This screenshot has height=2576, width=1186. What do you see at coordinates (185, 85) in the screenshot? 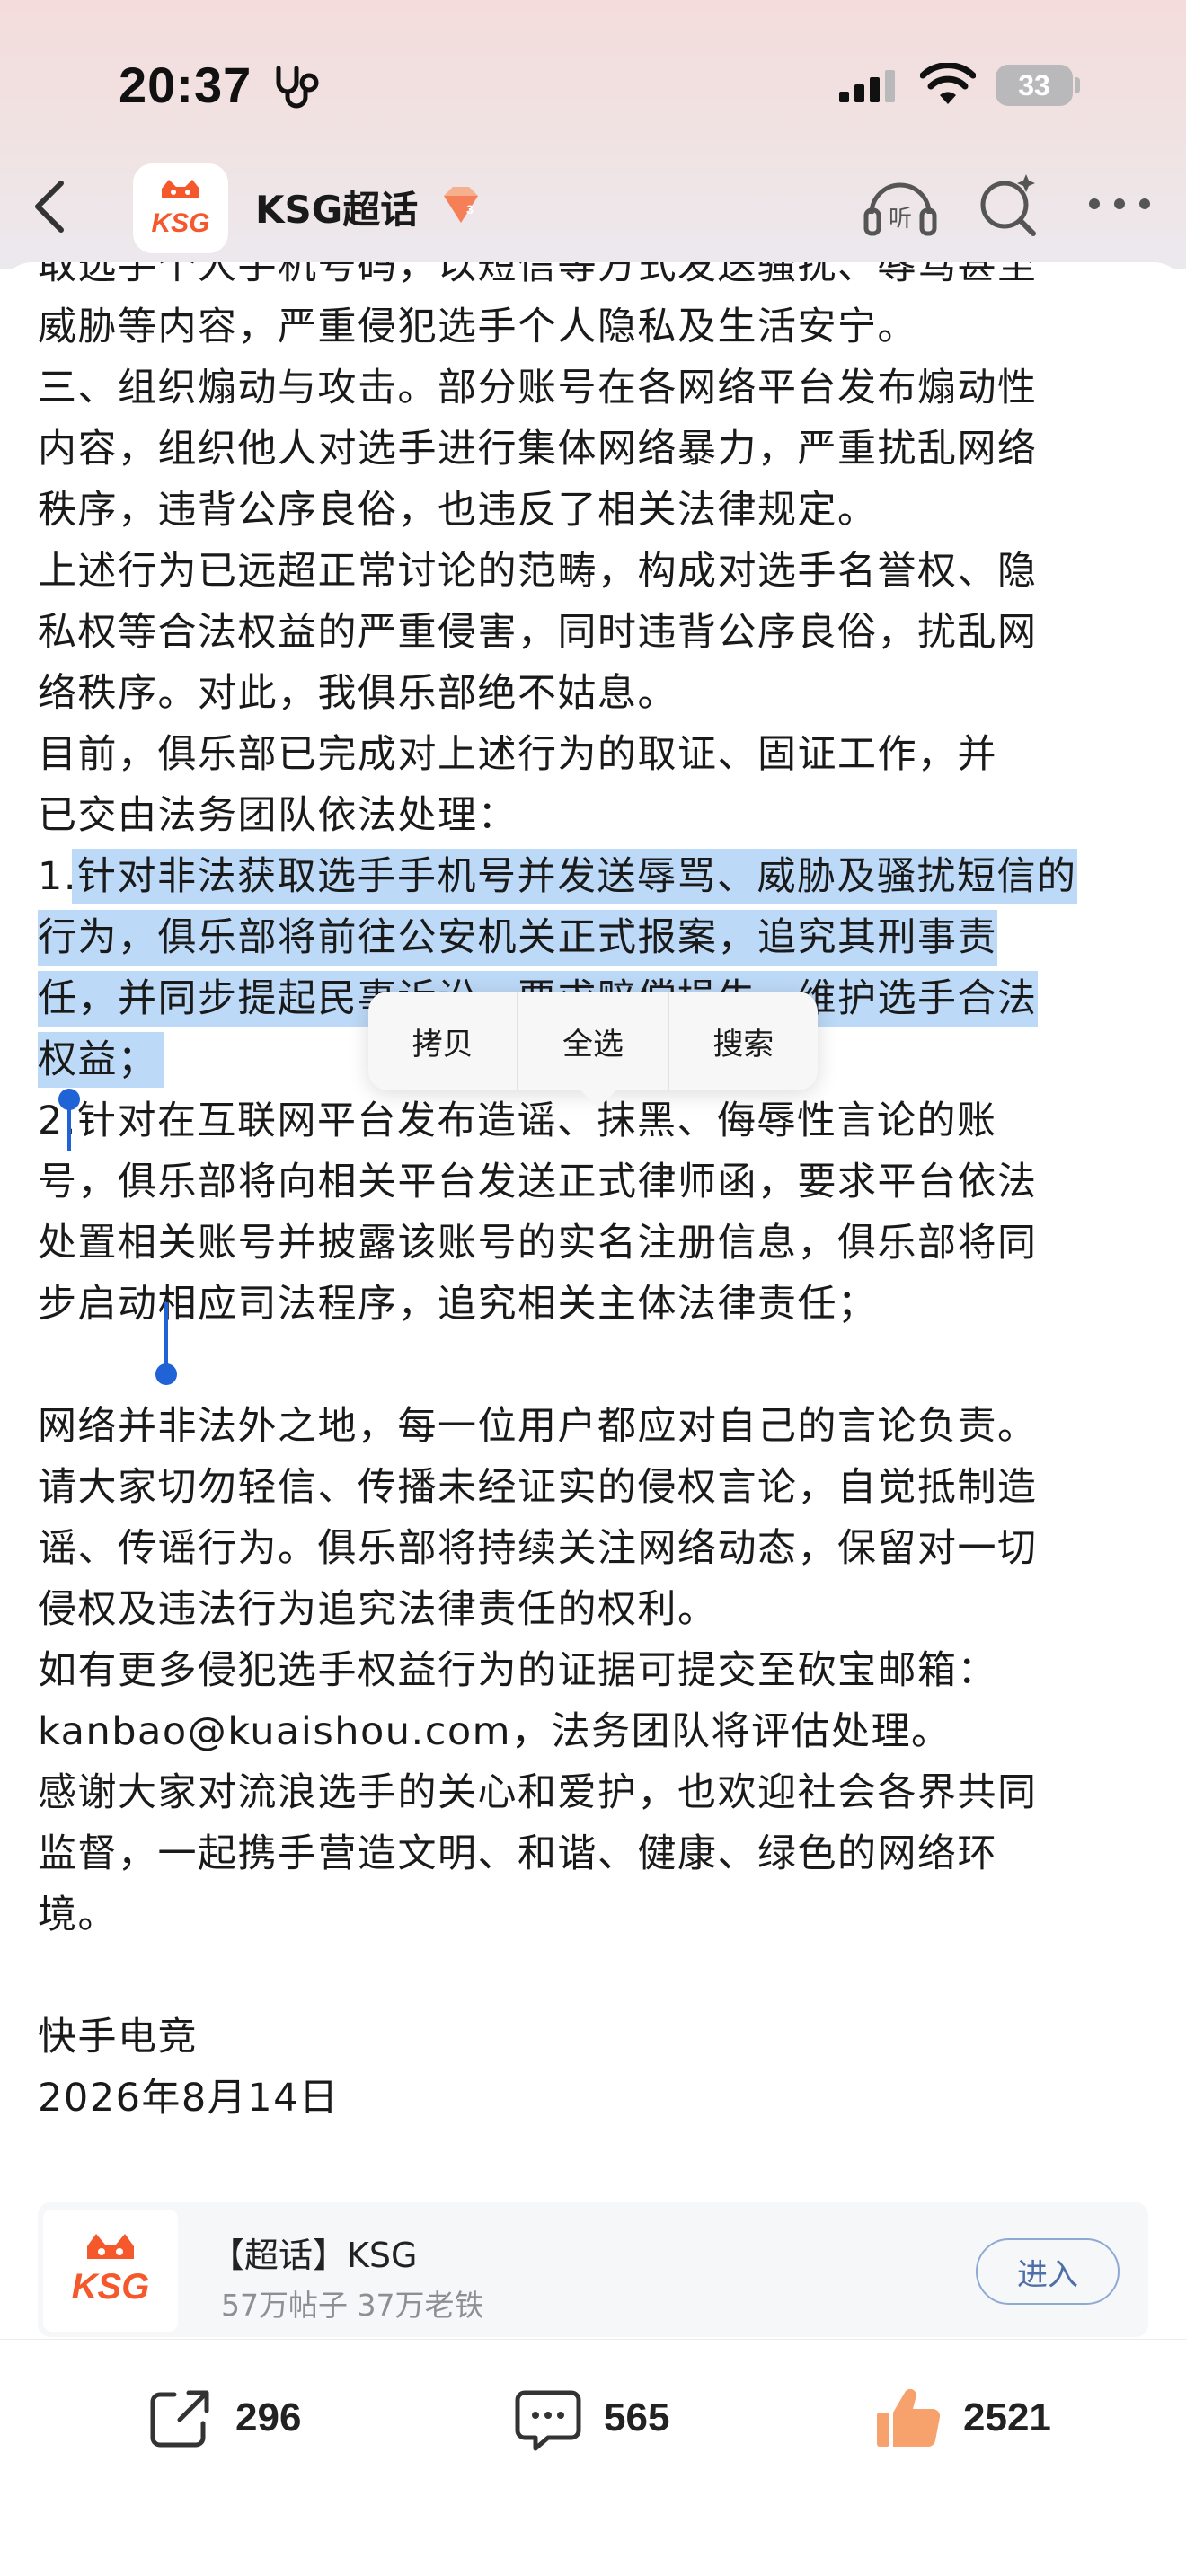
I see `status-time: 20:37` at bounding box center [185, 85].